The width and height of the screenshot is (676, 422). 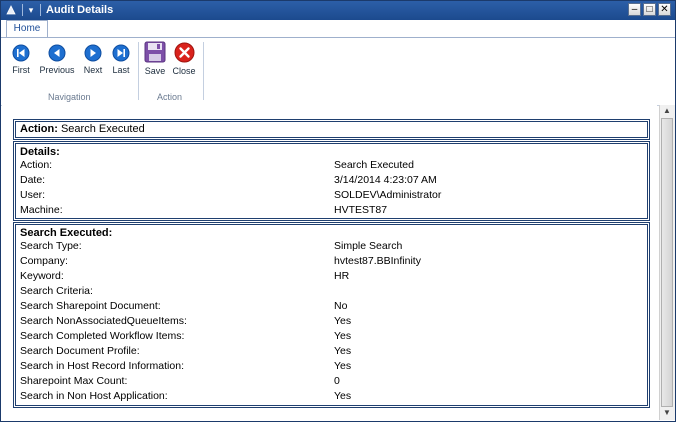 What do you see at coordinates (377, 261) in the screenshot?
I see `search-value: hvtest87.BBInfinity` at bounding box center [377, 261].